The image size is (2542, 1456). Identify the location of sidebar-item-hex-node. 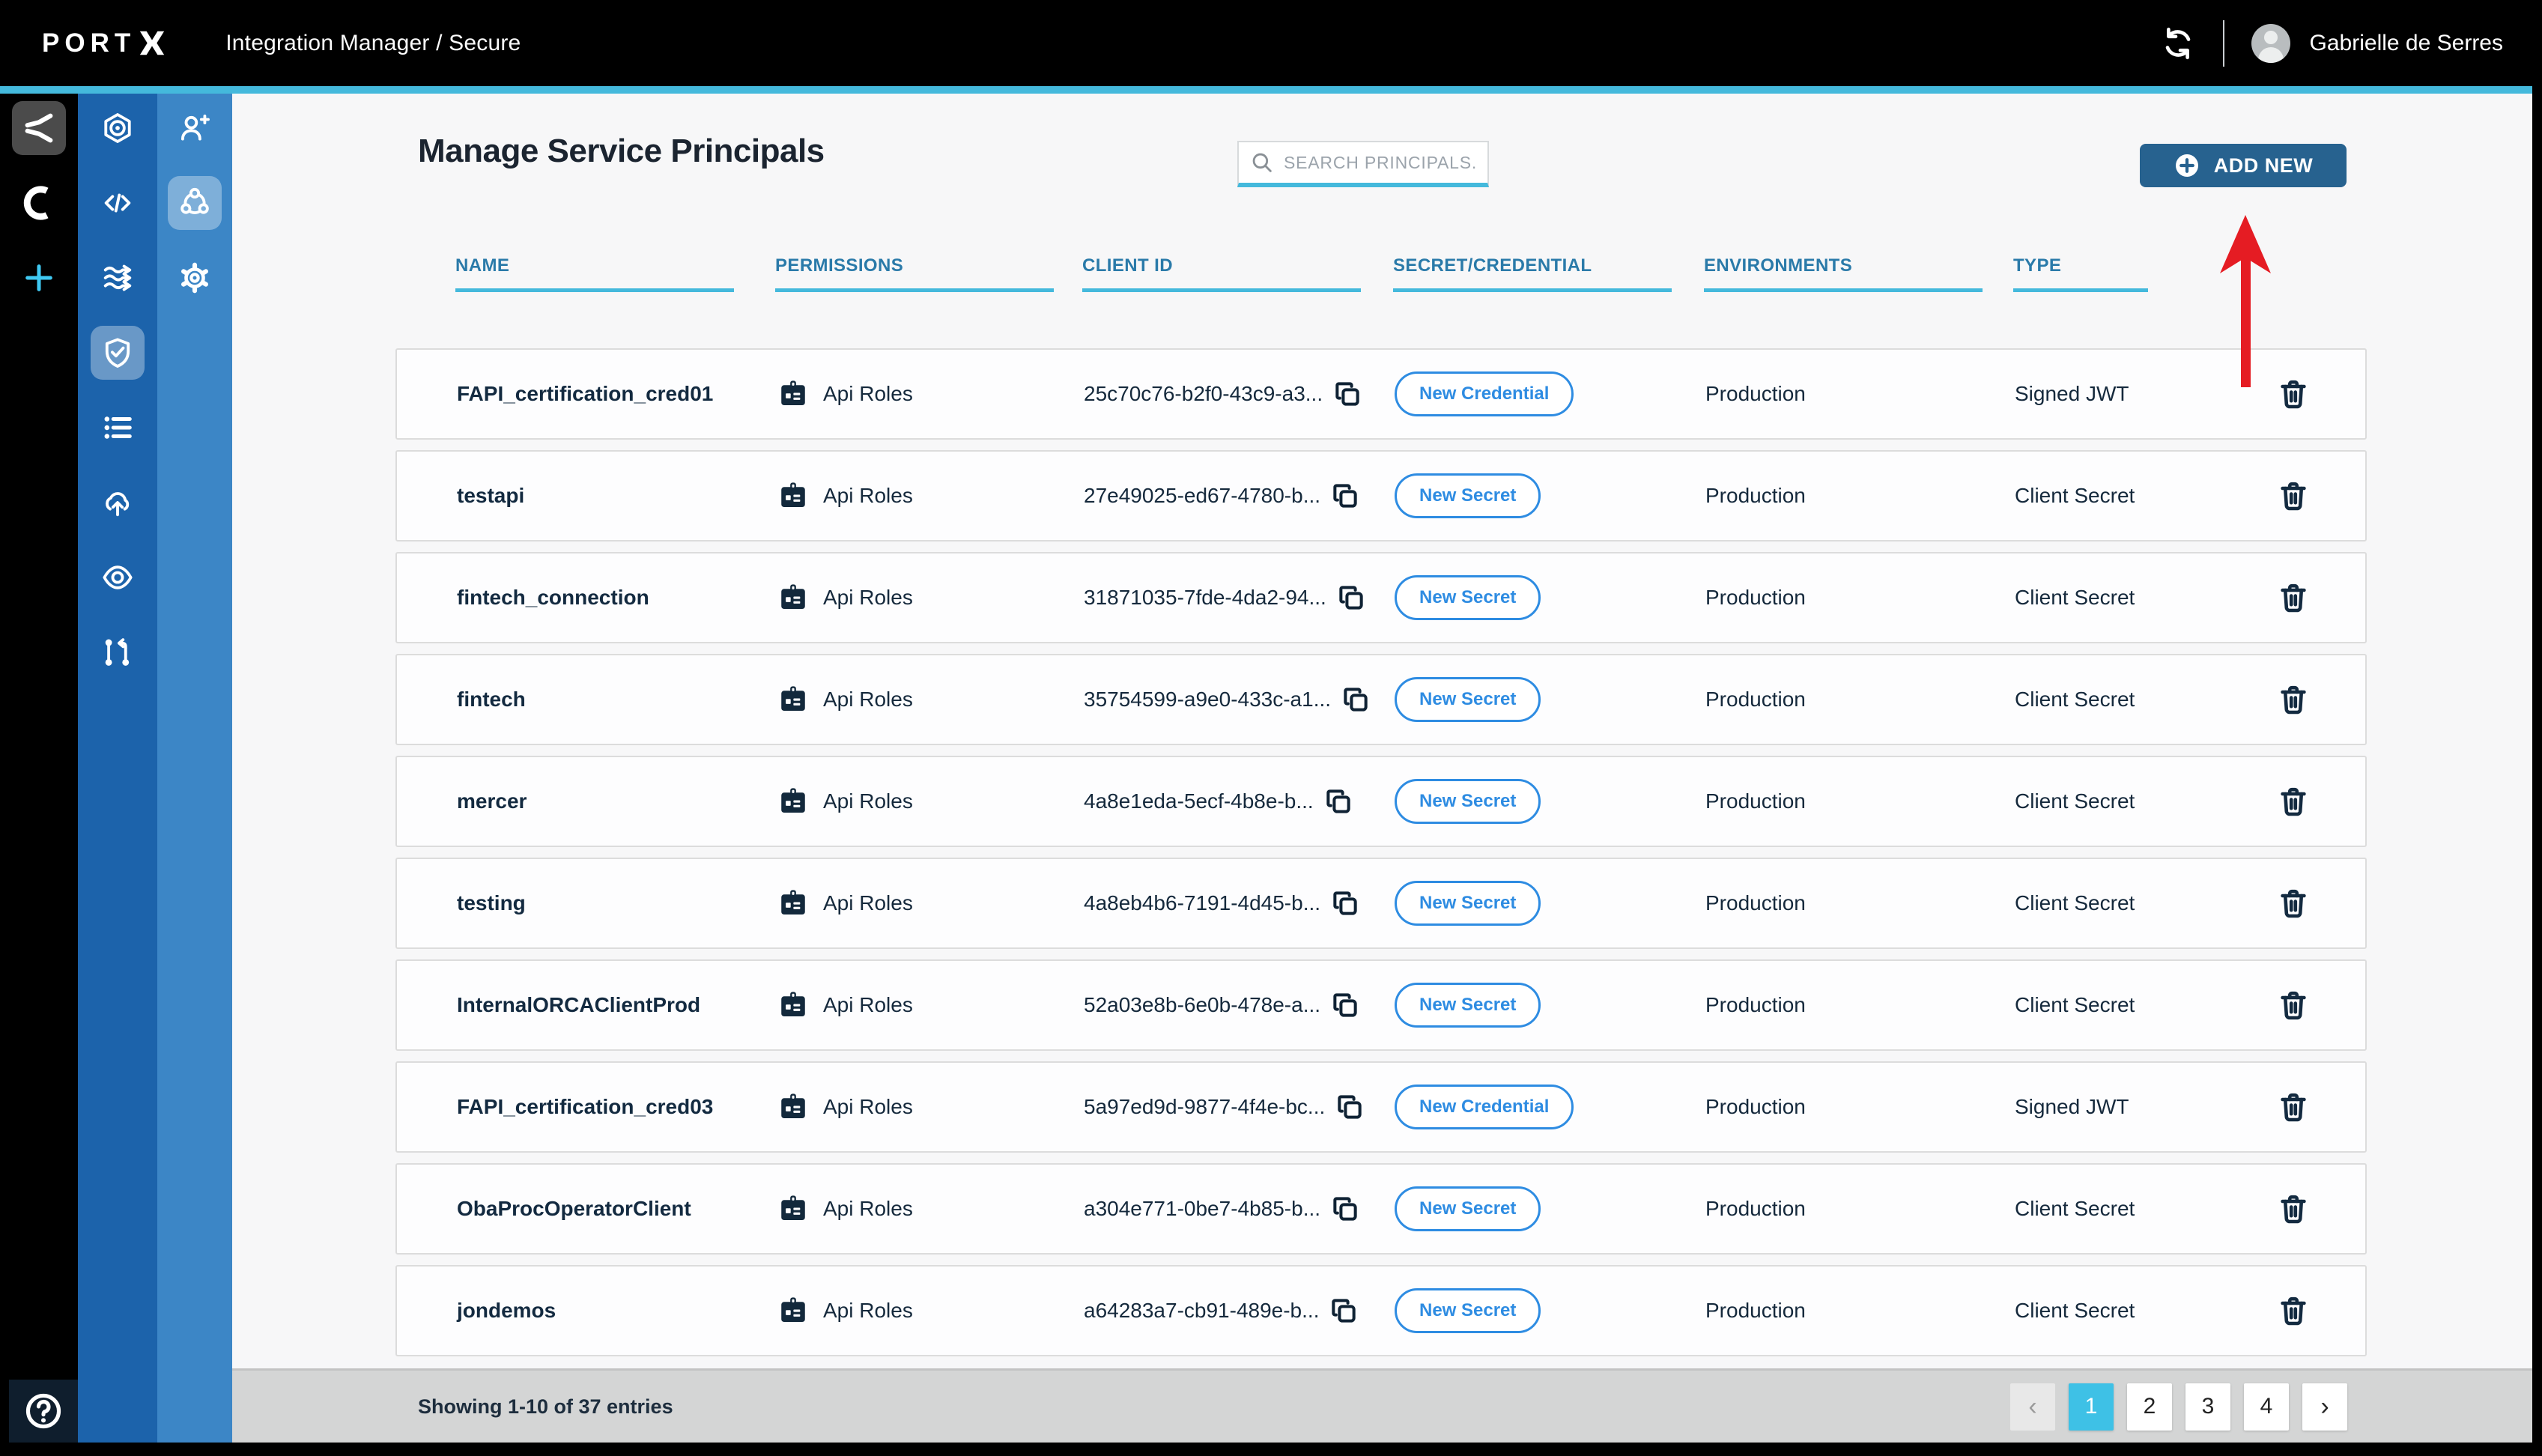
(118, 128).